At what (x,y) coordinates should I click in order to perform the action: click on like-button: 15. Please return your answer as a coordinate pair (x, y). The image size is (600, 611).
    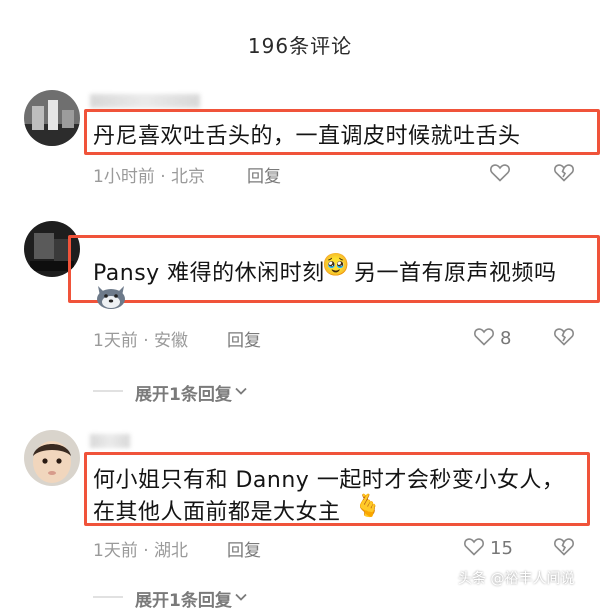
    Looking at the image, I should click on (487, 548).